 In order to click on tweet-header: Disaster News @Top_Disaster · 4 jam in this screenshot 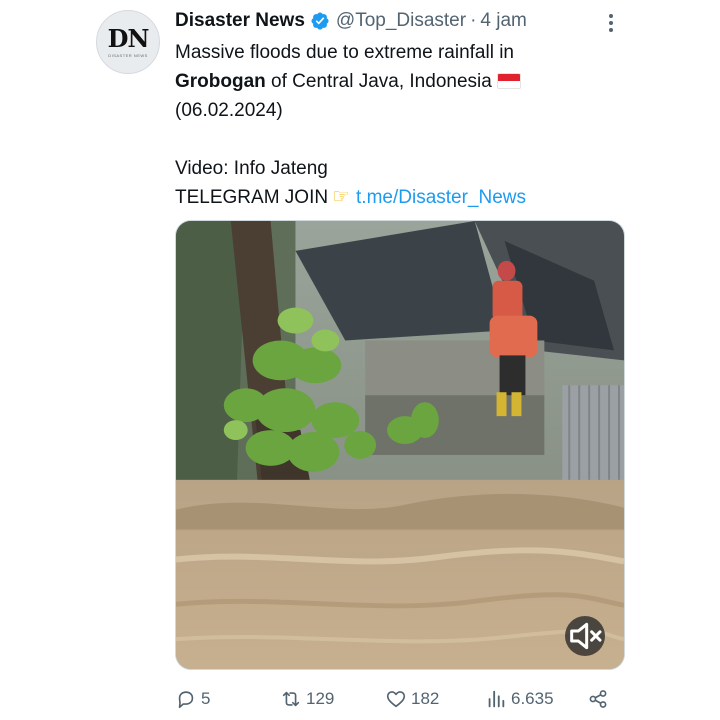, I will do `click(351, 21)`.